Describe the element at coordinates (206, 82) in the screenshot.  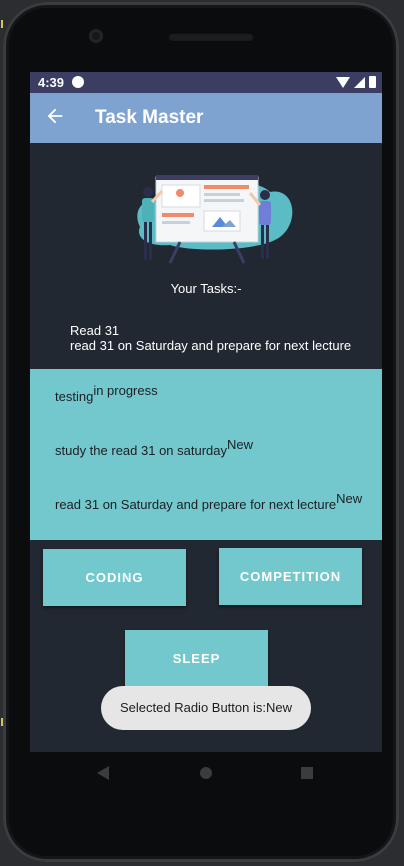
I see `status-bar: 4:39` at that location.